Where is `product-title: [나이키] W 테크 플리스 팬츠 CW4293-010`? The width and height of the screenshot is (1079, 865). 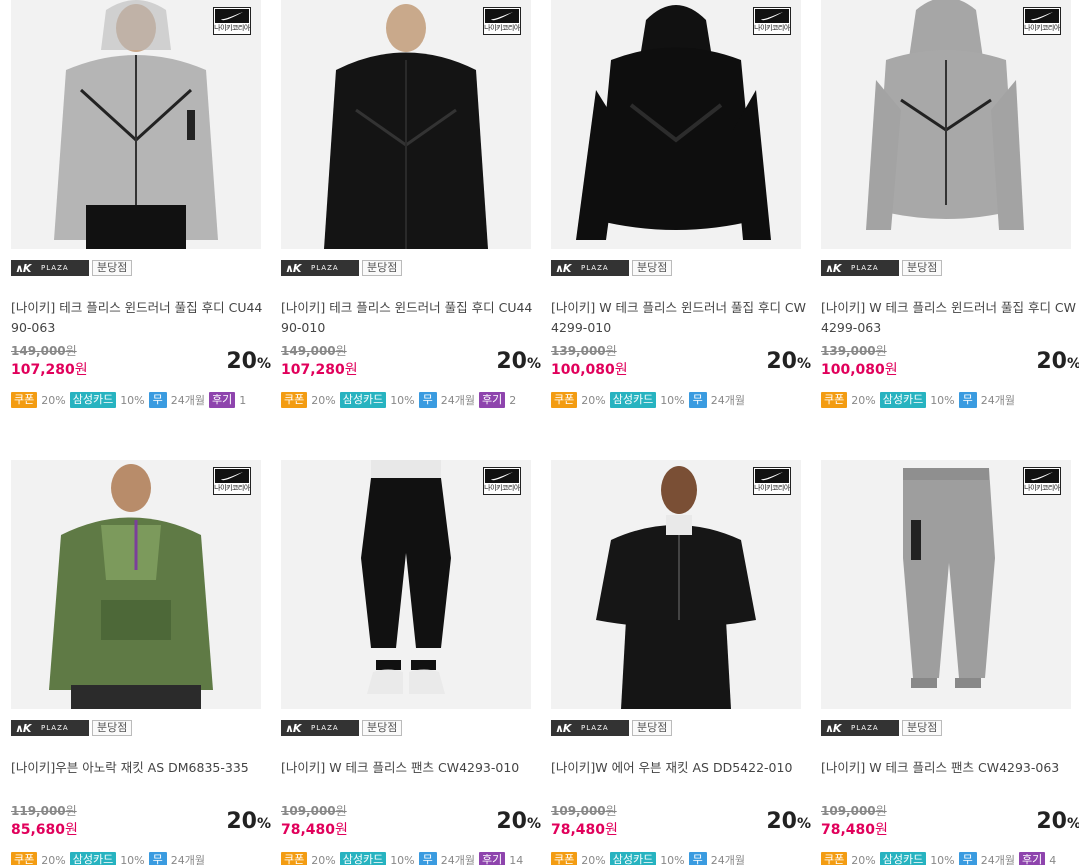 product-title: [나이키] W 테크 플리스 팬츠 CW4293-010 is located at coordinates (410, 768).